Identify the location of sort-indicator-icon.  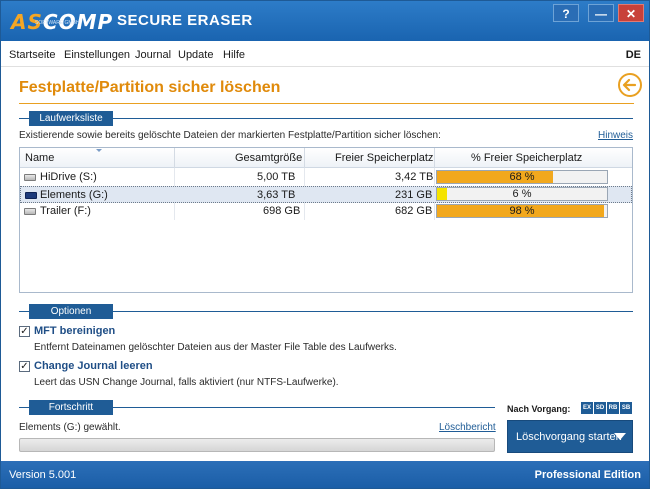
(99, 150).